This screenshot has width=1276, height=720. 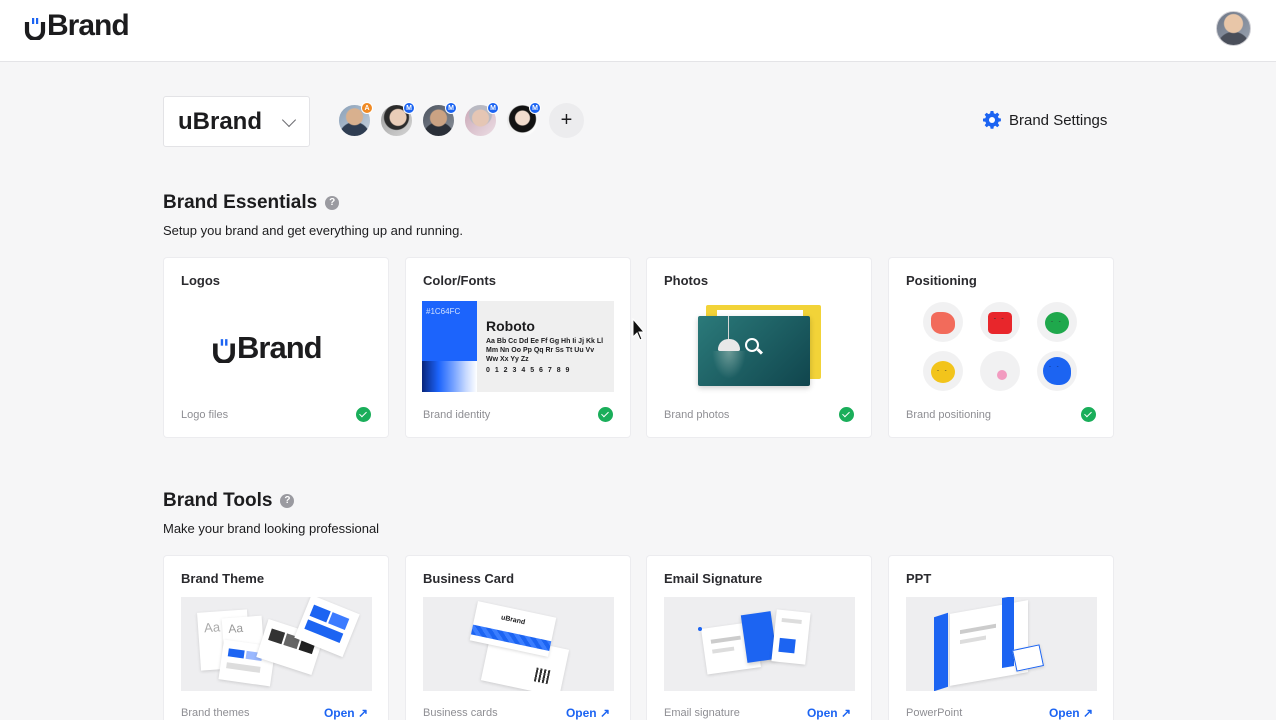 What do you see at coordinates (949, 415) in the screenshot?
I see `card-footer: Brand positioning` at bounding box center [949, 415].